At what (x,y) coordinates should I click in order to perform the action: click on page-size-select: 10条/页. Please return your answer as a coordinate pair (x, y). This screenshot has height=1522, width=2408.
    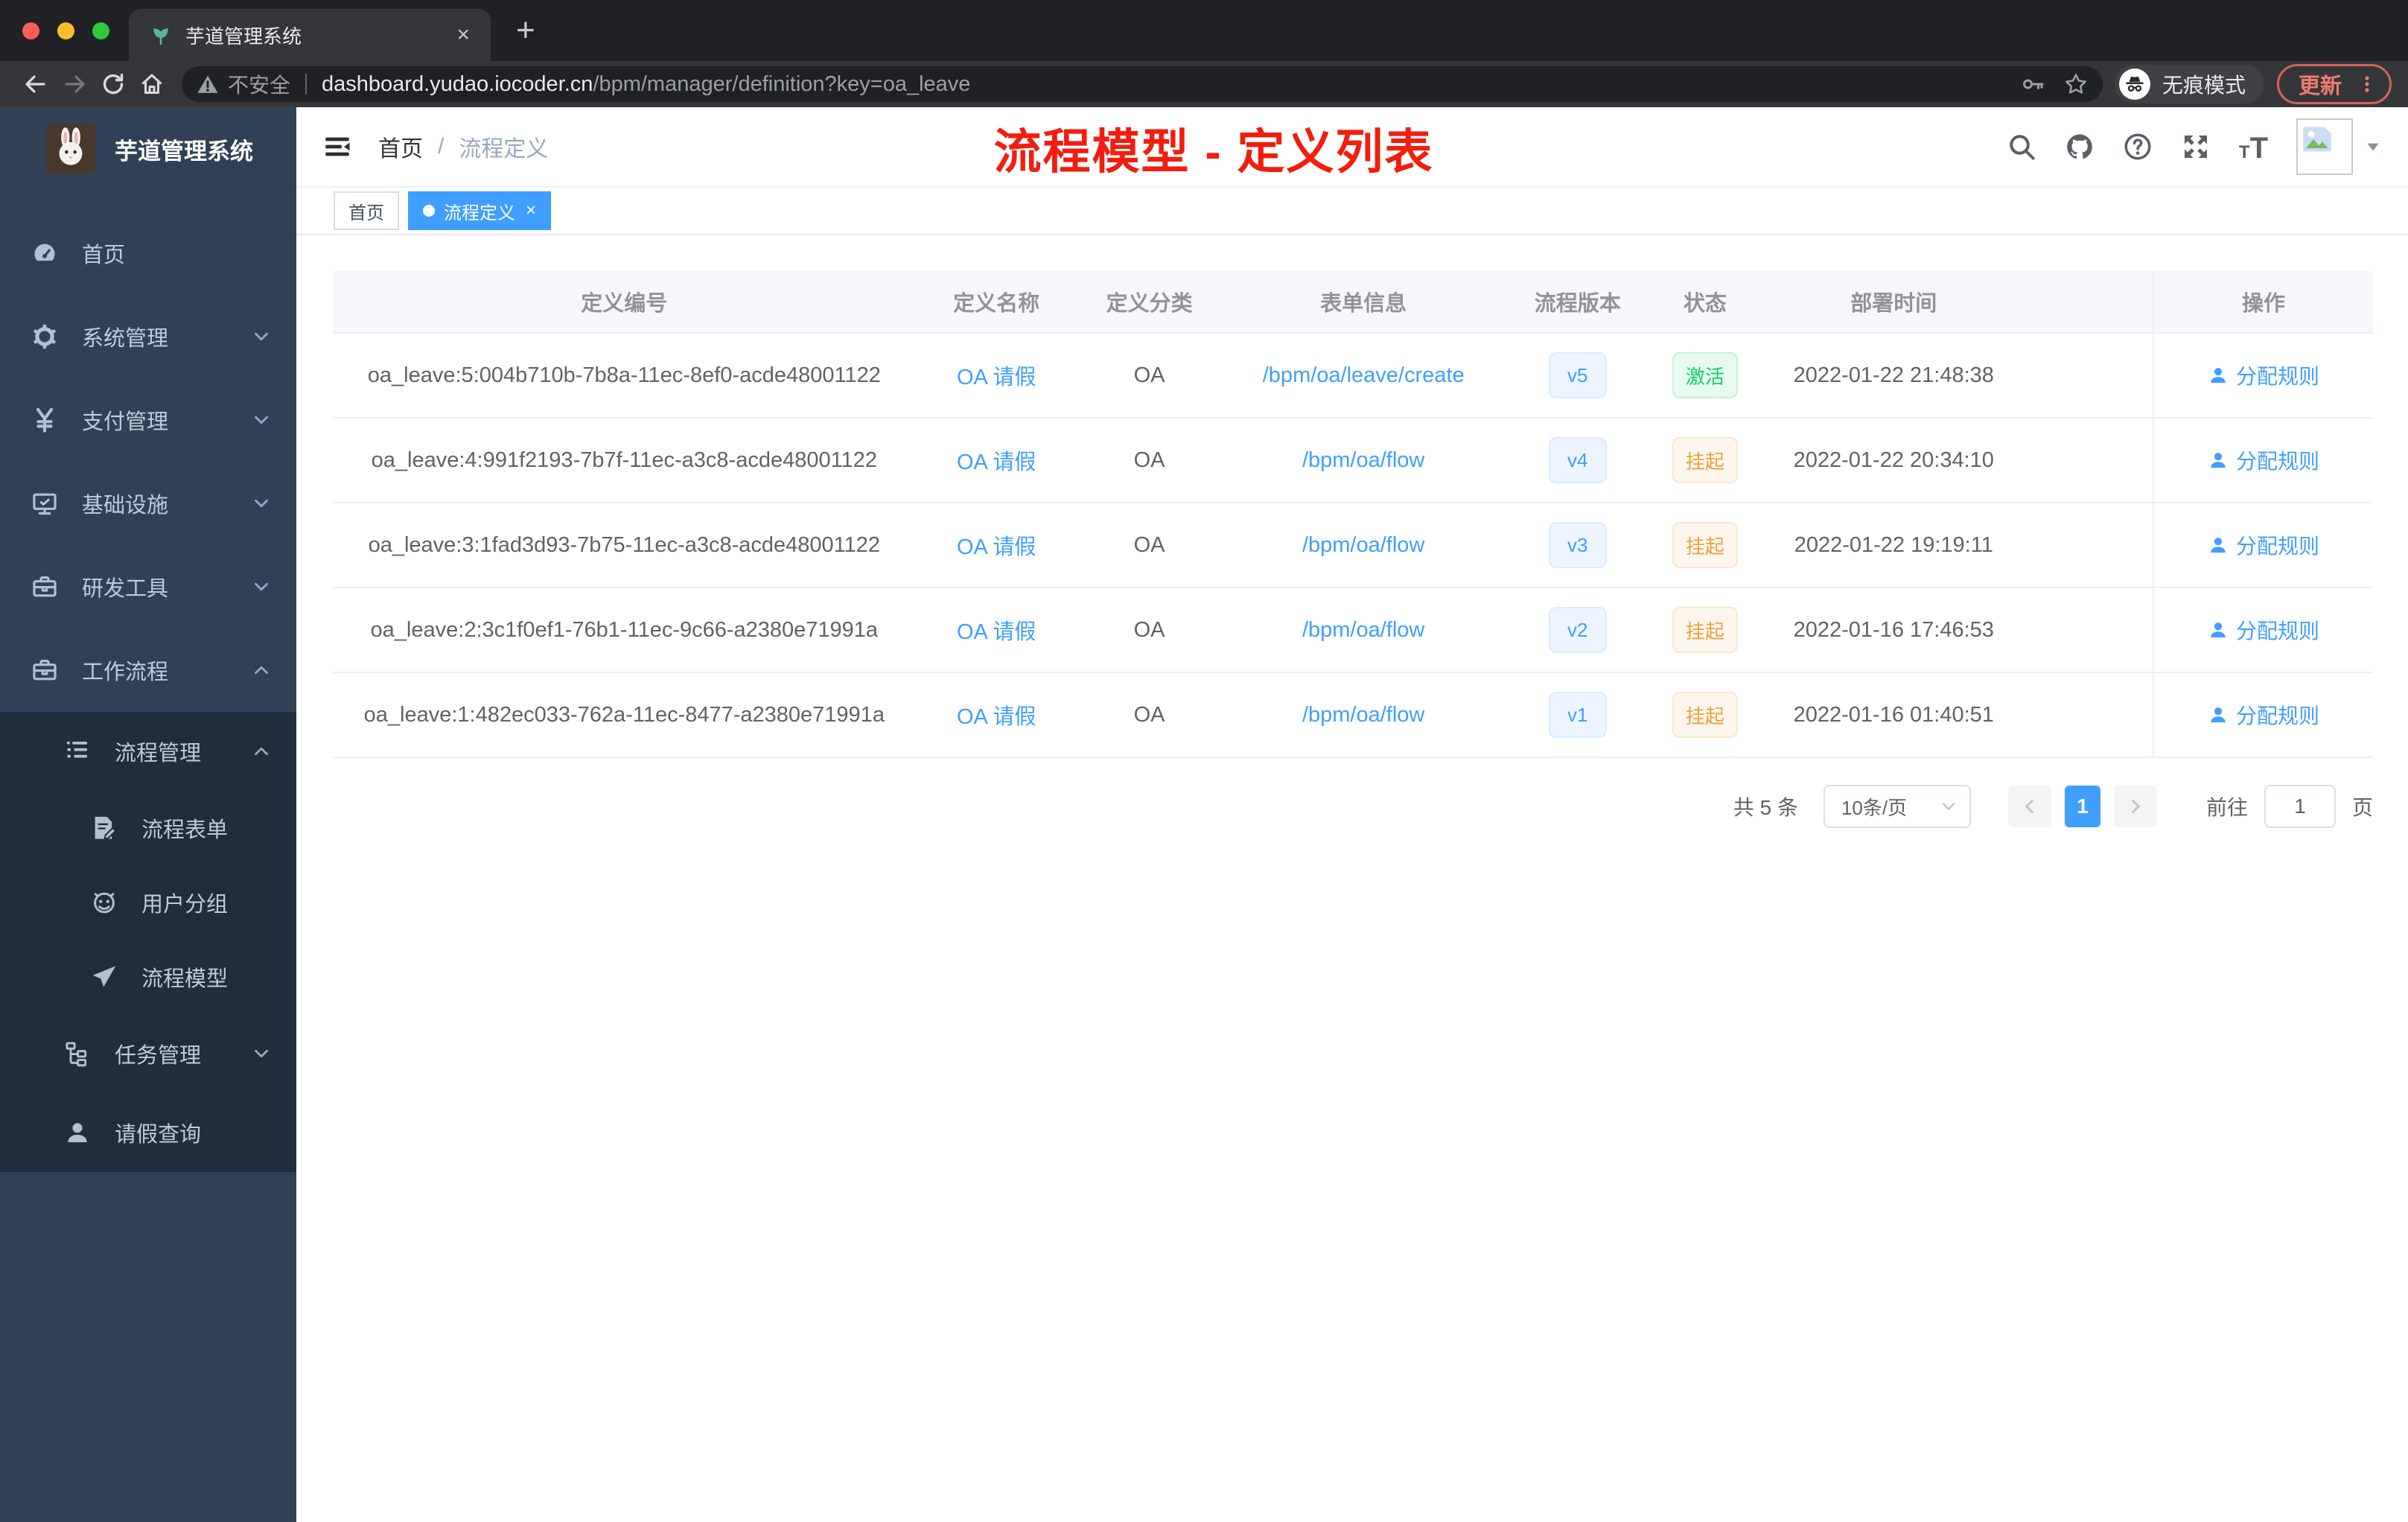
    Looking at the image, I should click on (1897, 806).